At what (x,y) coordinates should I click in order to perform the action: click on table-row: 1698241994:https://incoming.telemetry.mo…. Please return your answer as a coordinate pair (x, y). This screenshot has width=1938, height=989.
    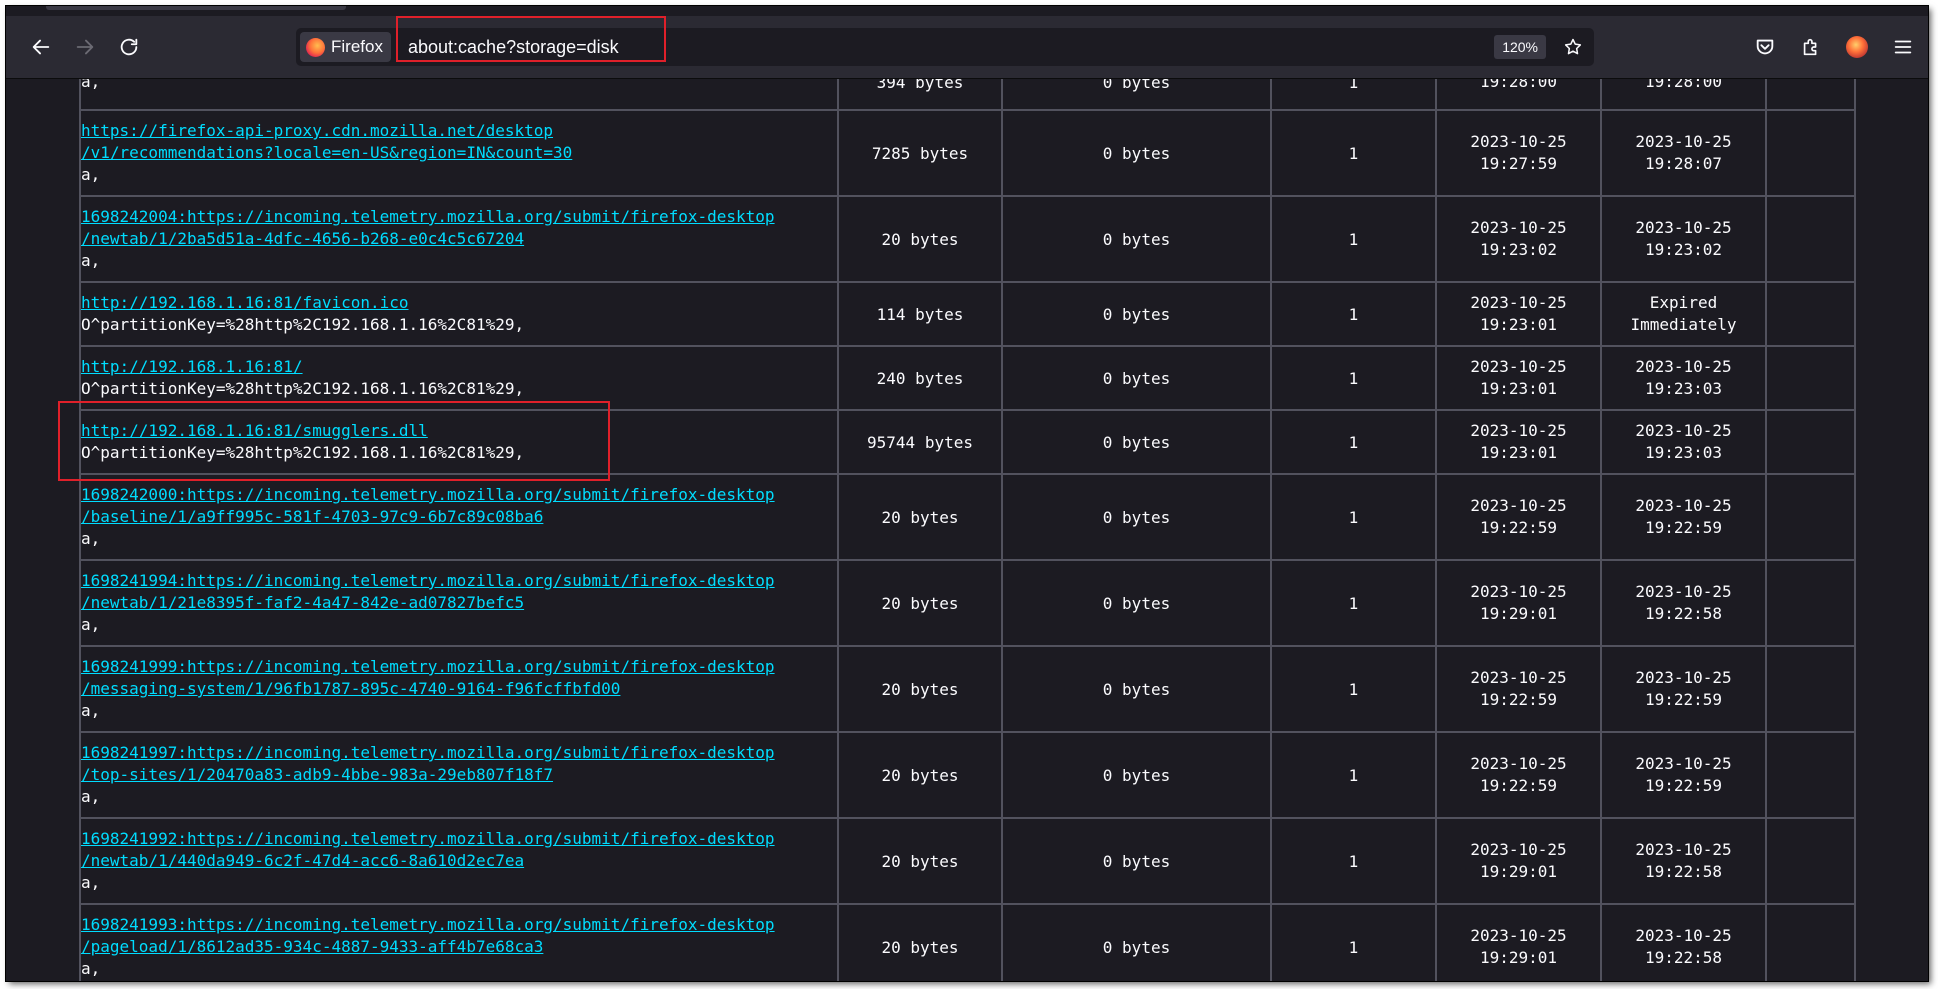
    Looking at the image, I should click on (967, 603).